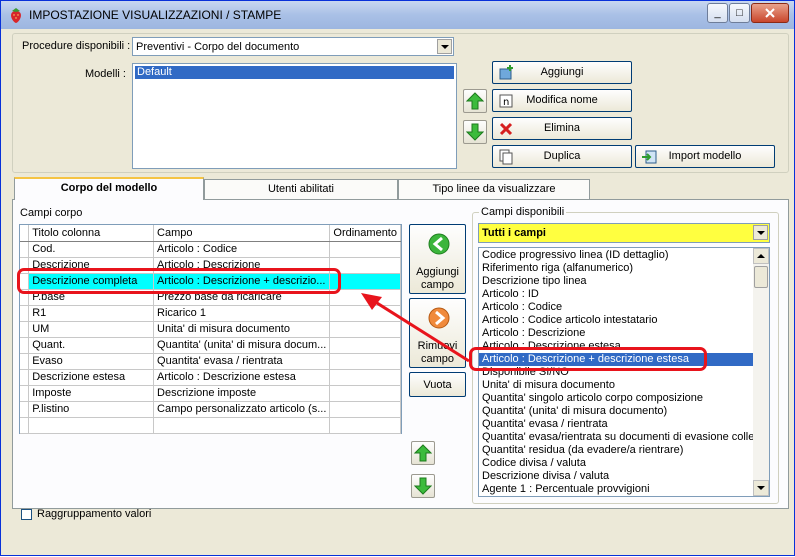  I want to click on move-field-down-button, so click(423, 486).